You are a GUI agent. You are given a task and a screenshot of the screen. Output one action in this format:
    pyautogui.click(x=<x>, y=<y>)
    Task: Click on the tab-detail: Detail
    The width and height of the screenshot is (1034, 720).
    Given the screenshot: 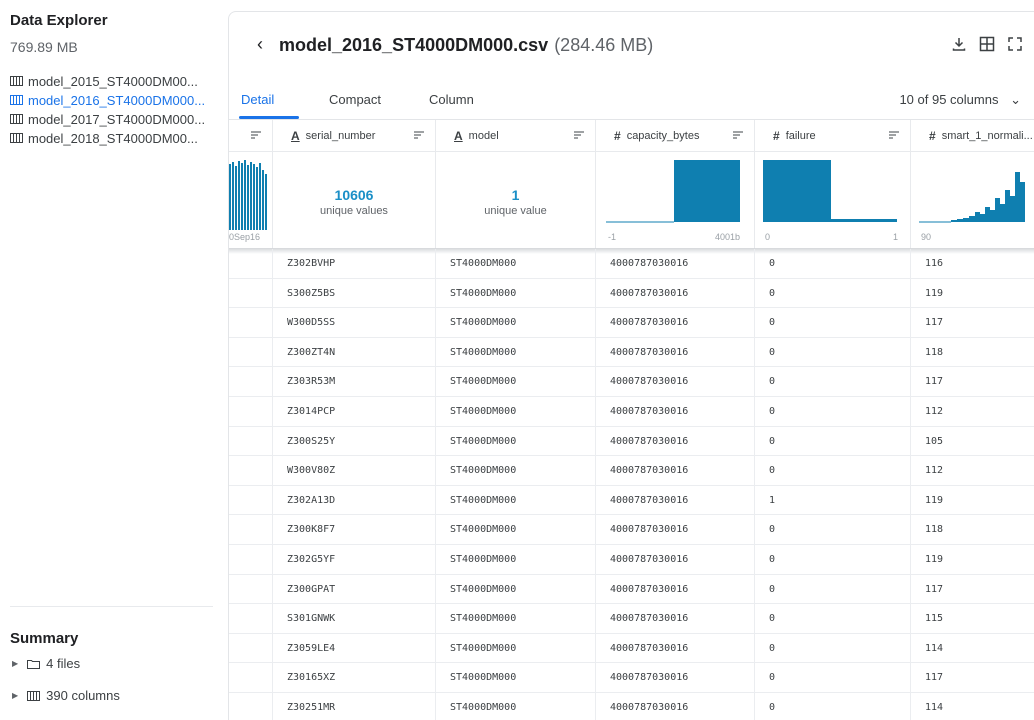 What is the action you would take?
    pyautogui.click(x=257, y=99)
    